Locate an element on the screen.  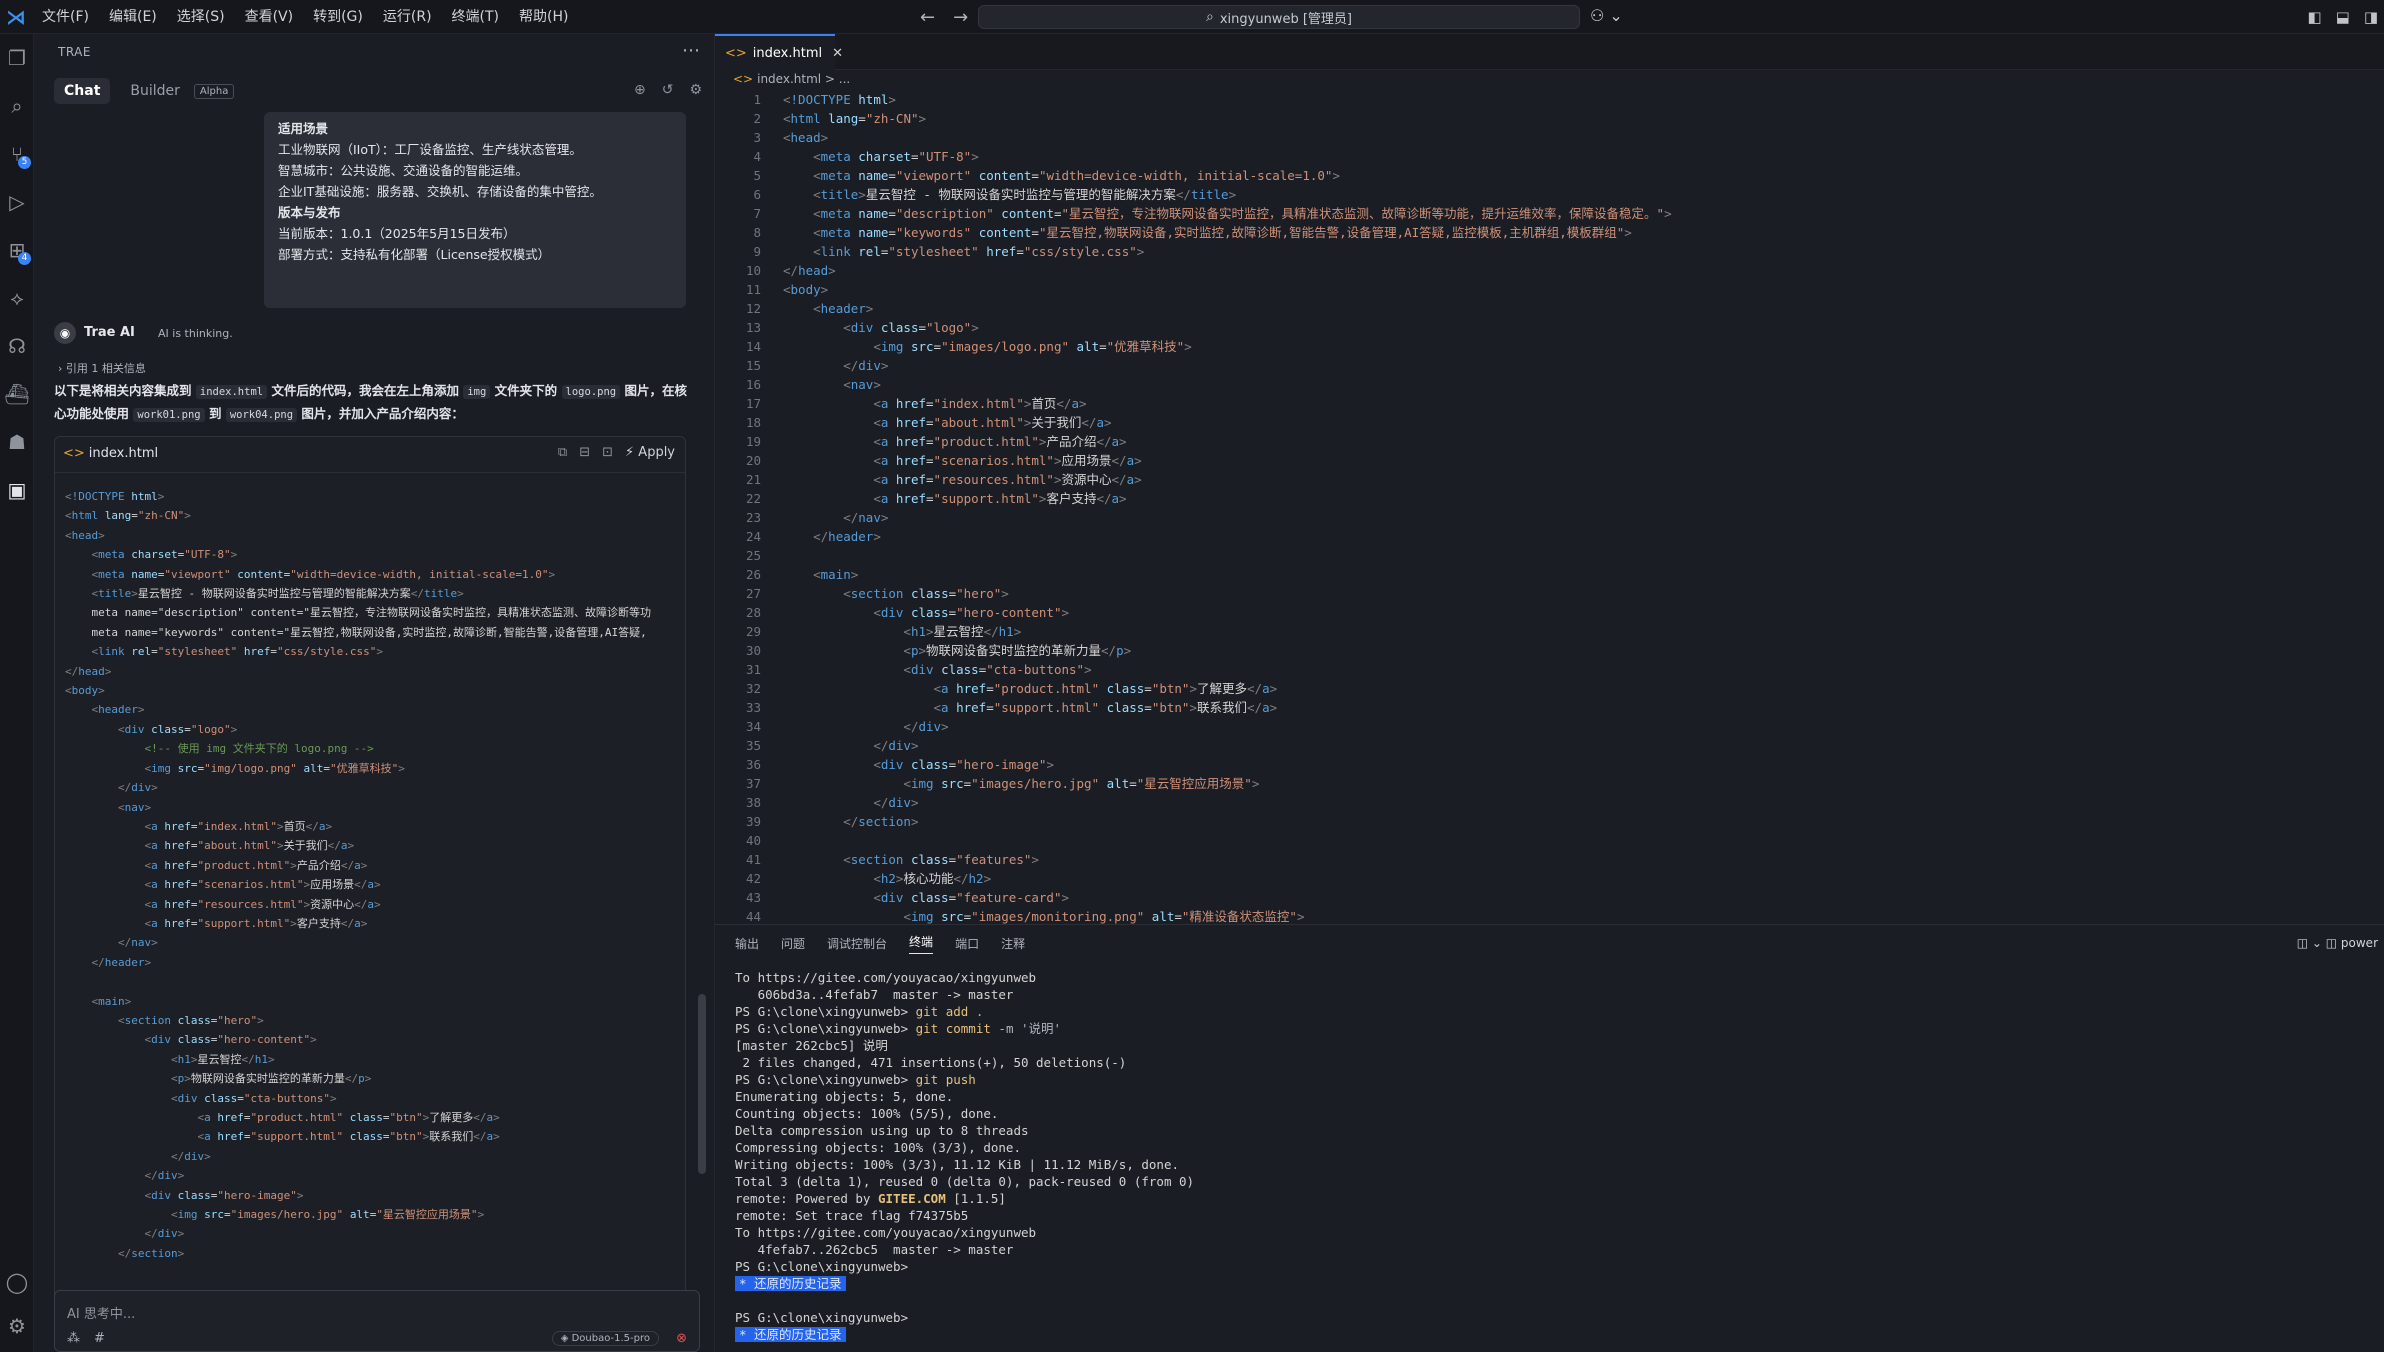
remote-icon: ⟡ is located at coordinates (17, 298).